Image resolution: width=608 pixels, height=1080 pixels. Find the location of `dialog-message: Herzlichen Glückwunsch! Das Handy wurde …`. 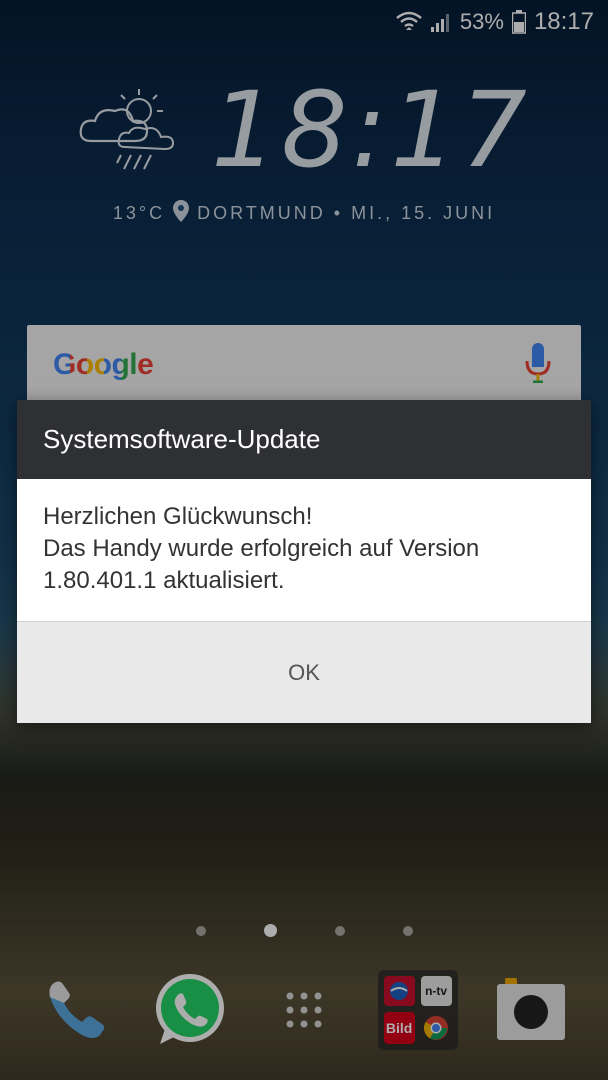

dialog-message: Herzlichen Glückwunsch! Das Handy wurde … is located at coordinates (304, 550).